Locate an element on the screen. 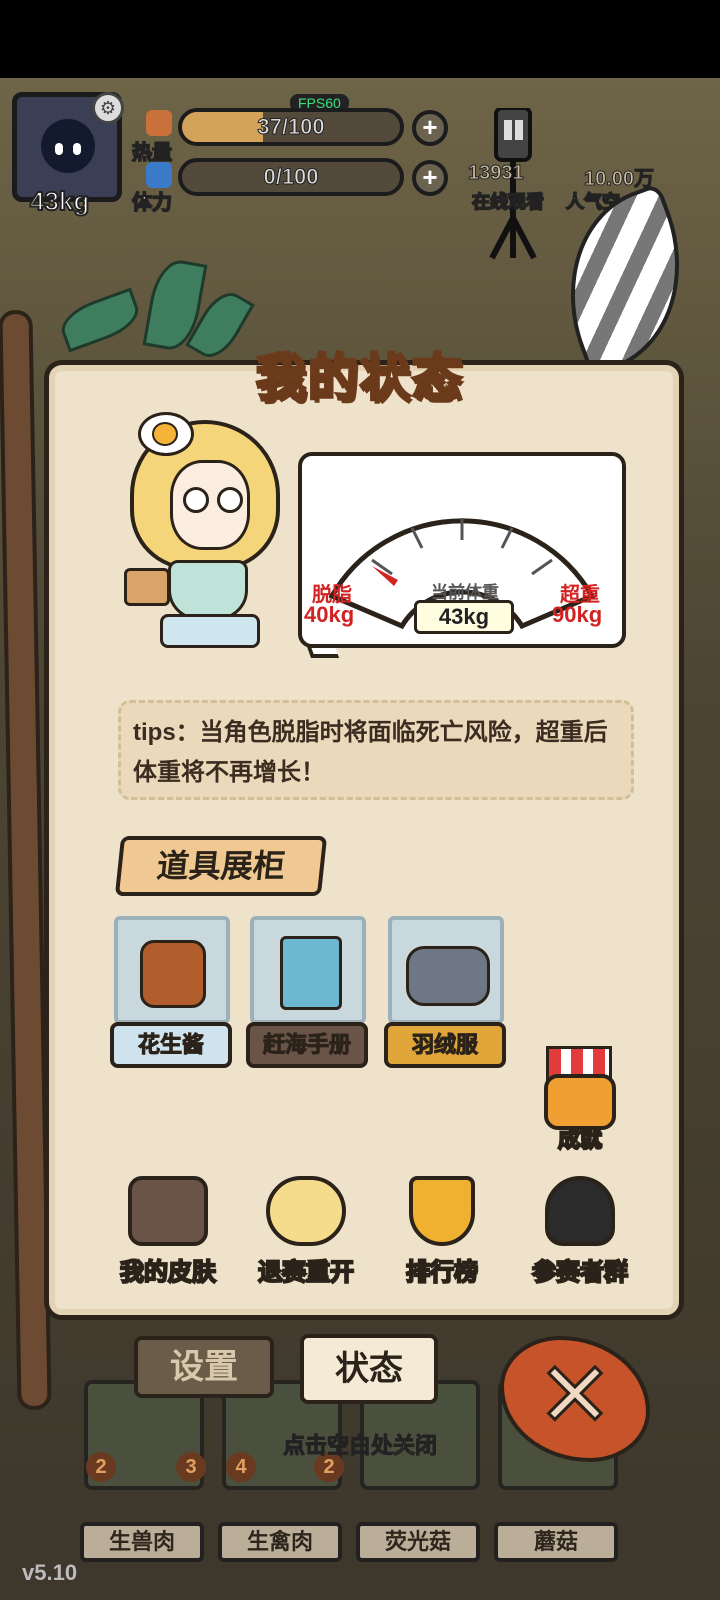 Image resolution: width=720 pixels, height=1600 pixels. heat-icon is located at coordinates (159, 123).